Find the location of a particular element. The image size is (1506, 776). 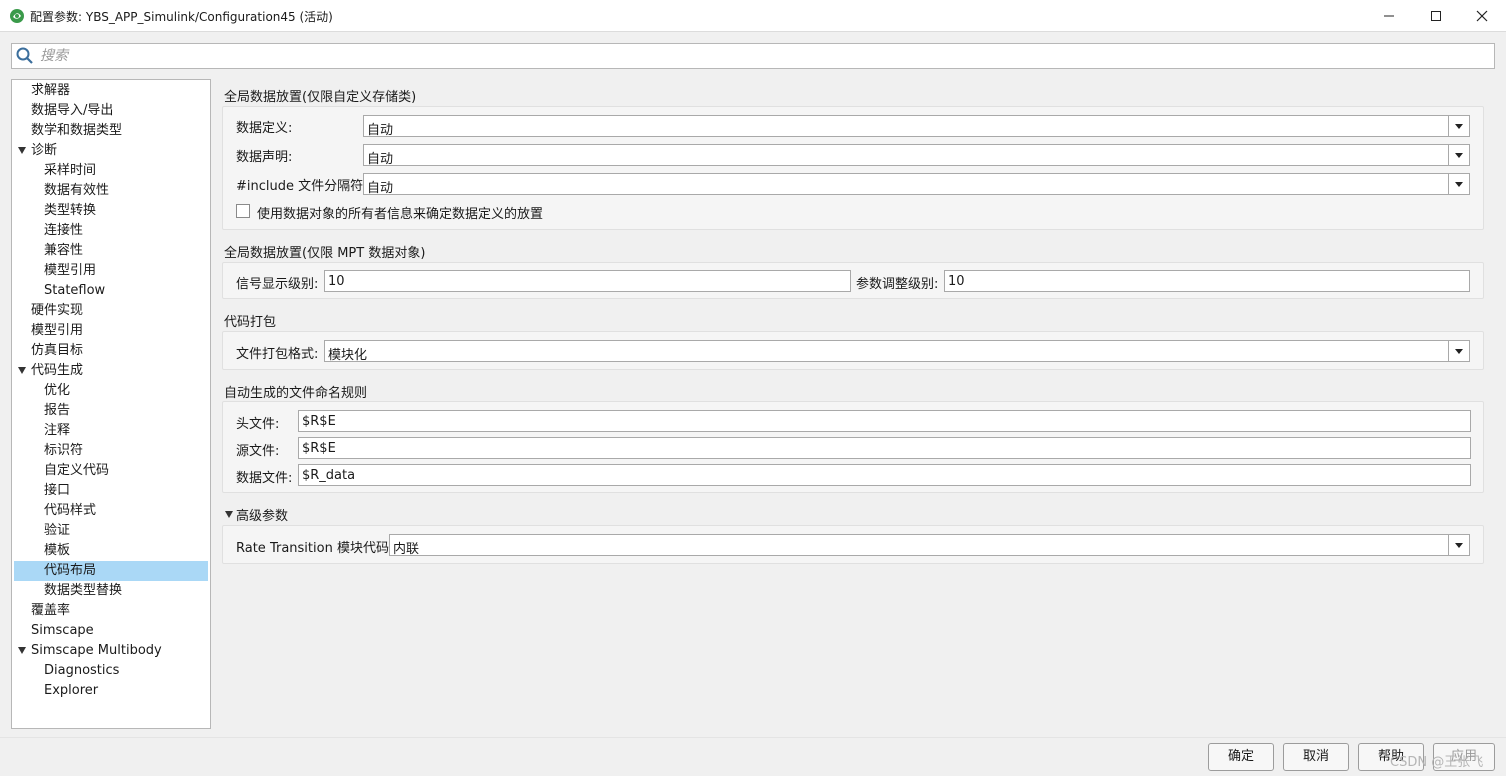

tree-item: 标识符 is located at coordinates (111, 451).